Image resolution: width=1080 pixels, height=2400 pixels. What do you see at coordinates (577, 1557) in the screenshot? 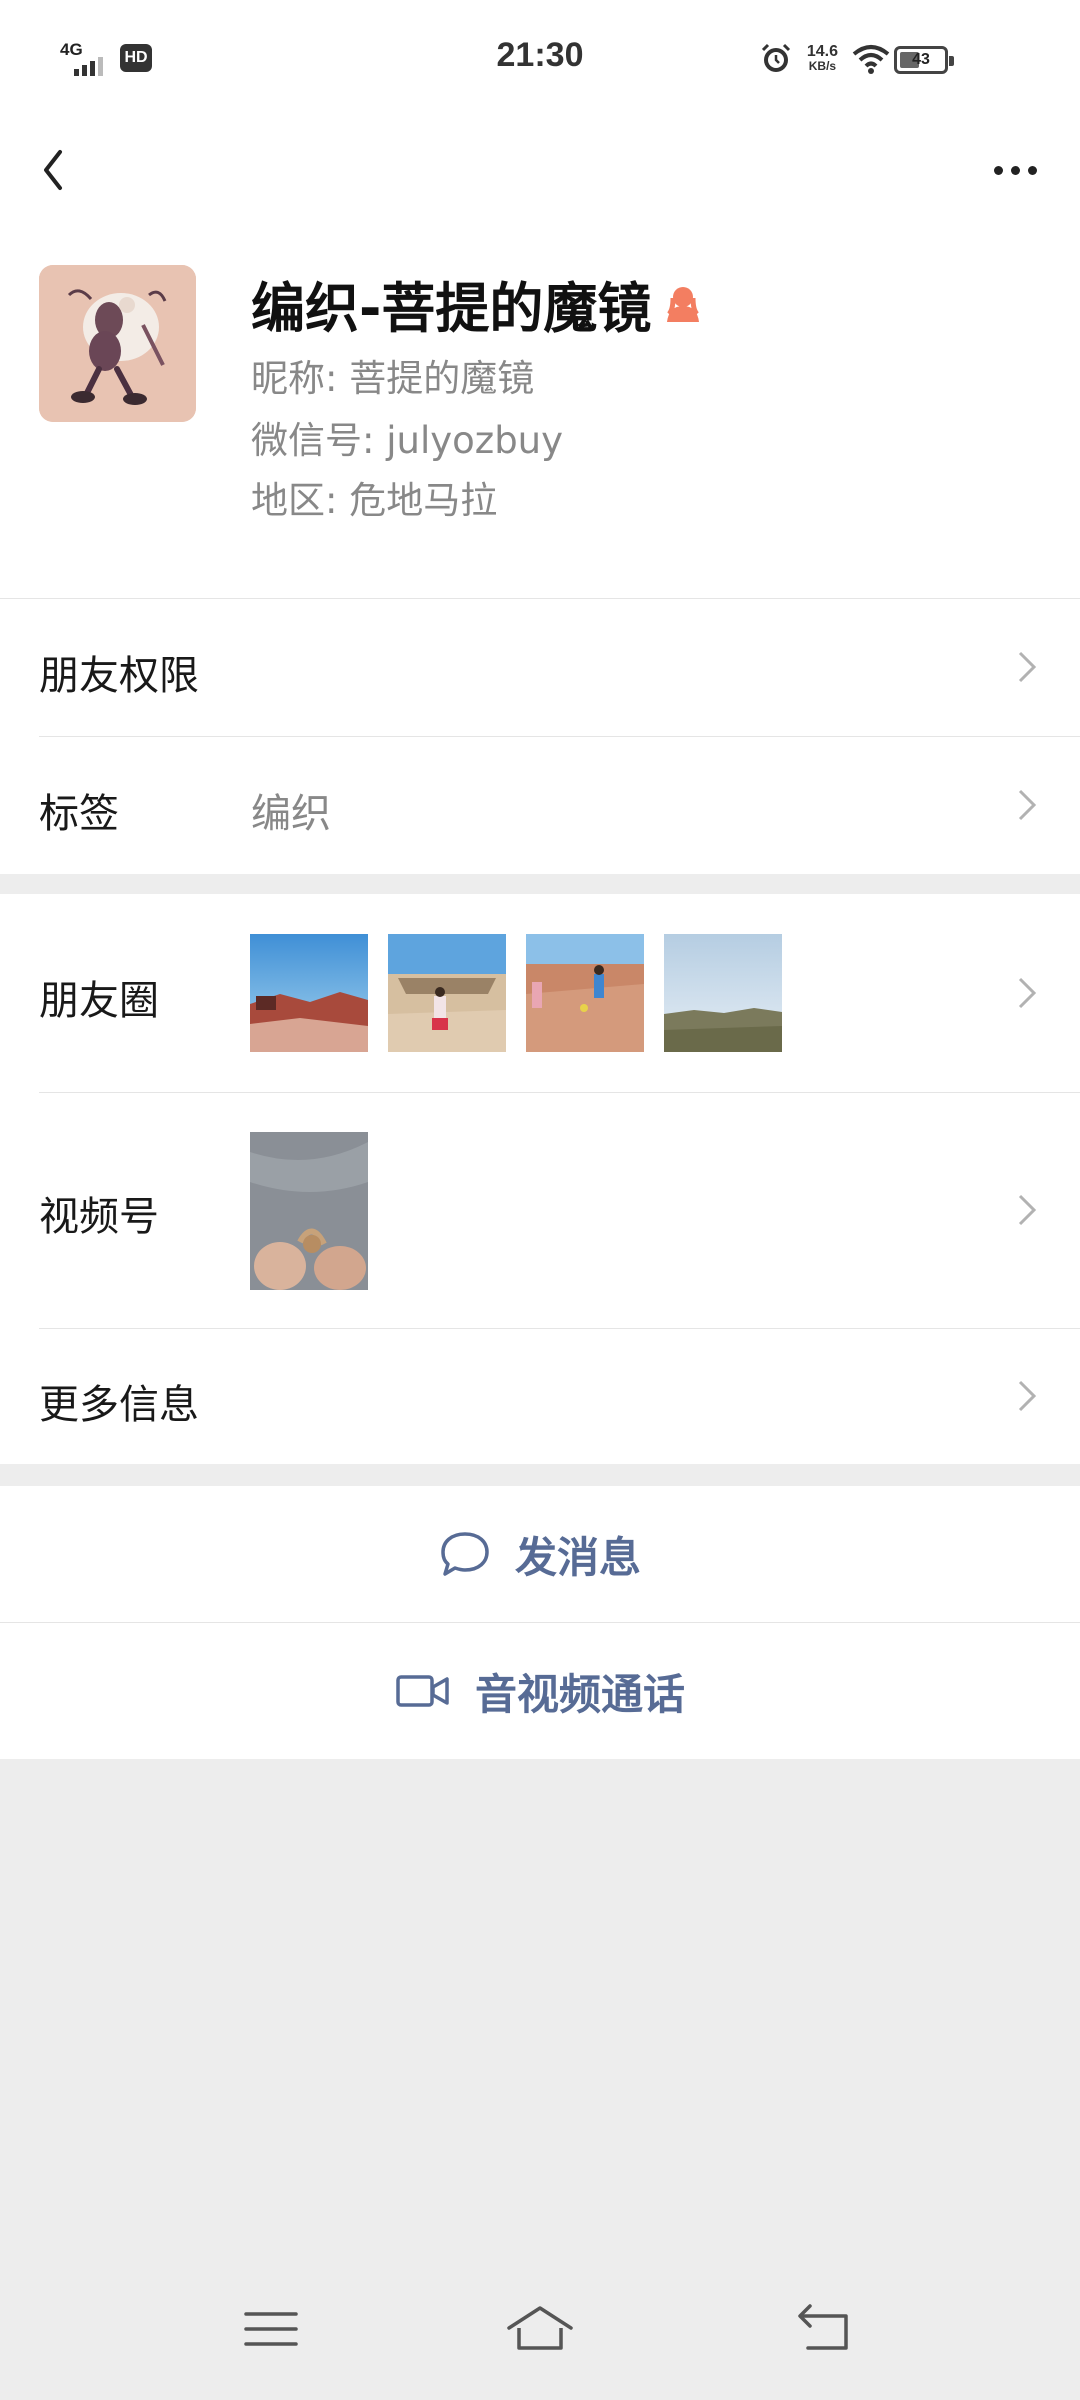
I see `send-message-label: 发消息` at bounding box center [577, 1557].